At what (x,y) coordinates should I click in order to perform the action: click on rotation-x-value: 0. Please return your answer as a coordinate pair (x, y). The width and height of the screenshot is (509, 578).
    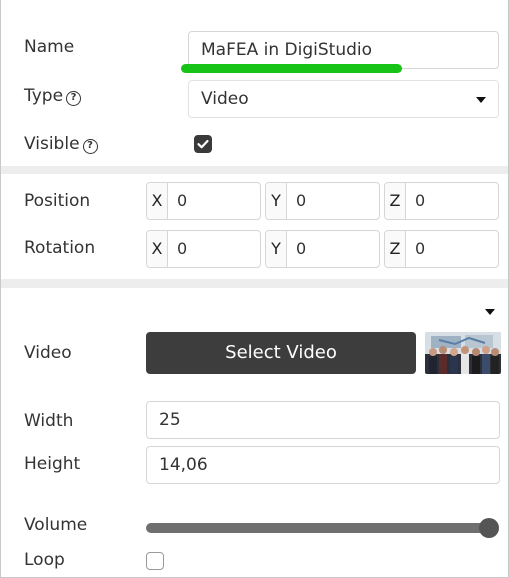
    Looking at the image, I should click on (182, 248).